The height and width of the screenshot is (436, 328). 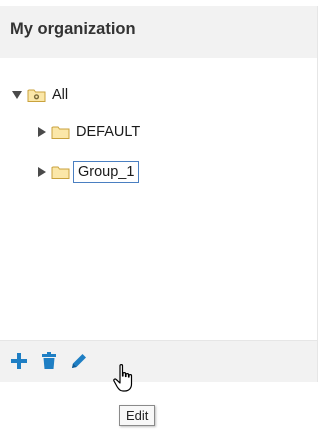 I want to click on tree-node-label: All, so click(x=60, y=95).